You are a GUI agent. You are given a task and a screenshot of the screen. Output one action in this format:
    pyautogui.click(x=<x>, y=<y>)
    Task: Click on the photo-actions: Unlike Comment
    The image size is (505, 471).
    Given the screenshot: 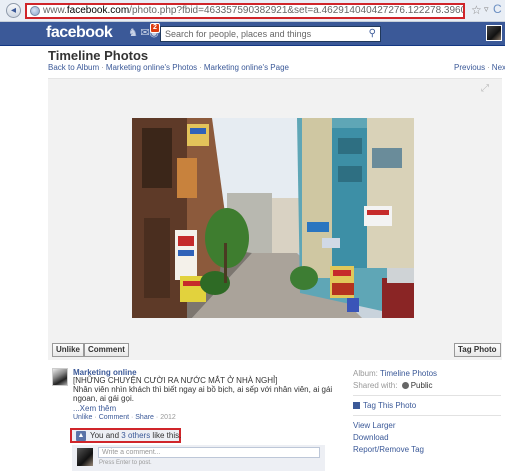 What is the action you would take?
    pyautogui.click(x=90, y=350)
    